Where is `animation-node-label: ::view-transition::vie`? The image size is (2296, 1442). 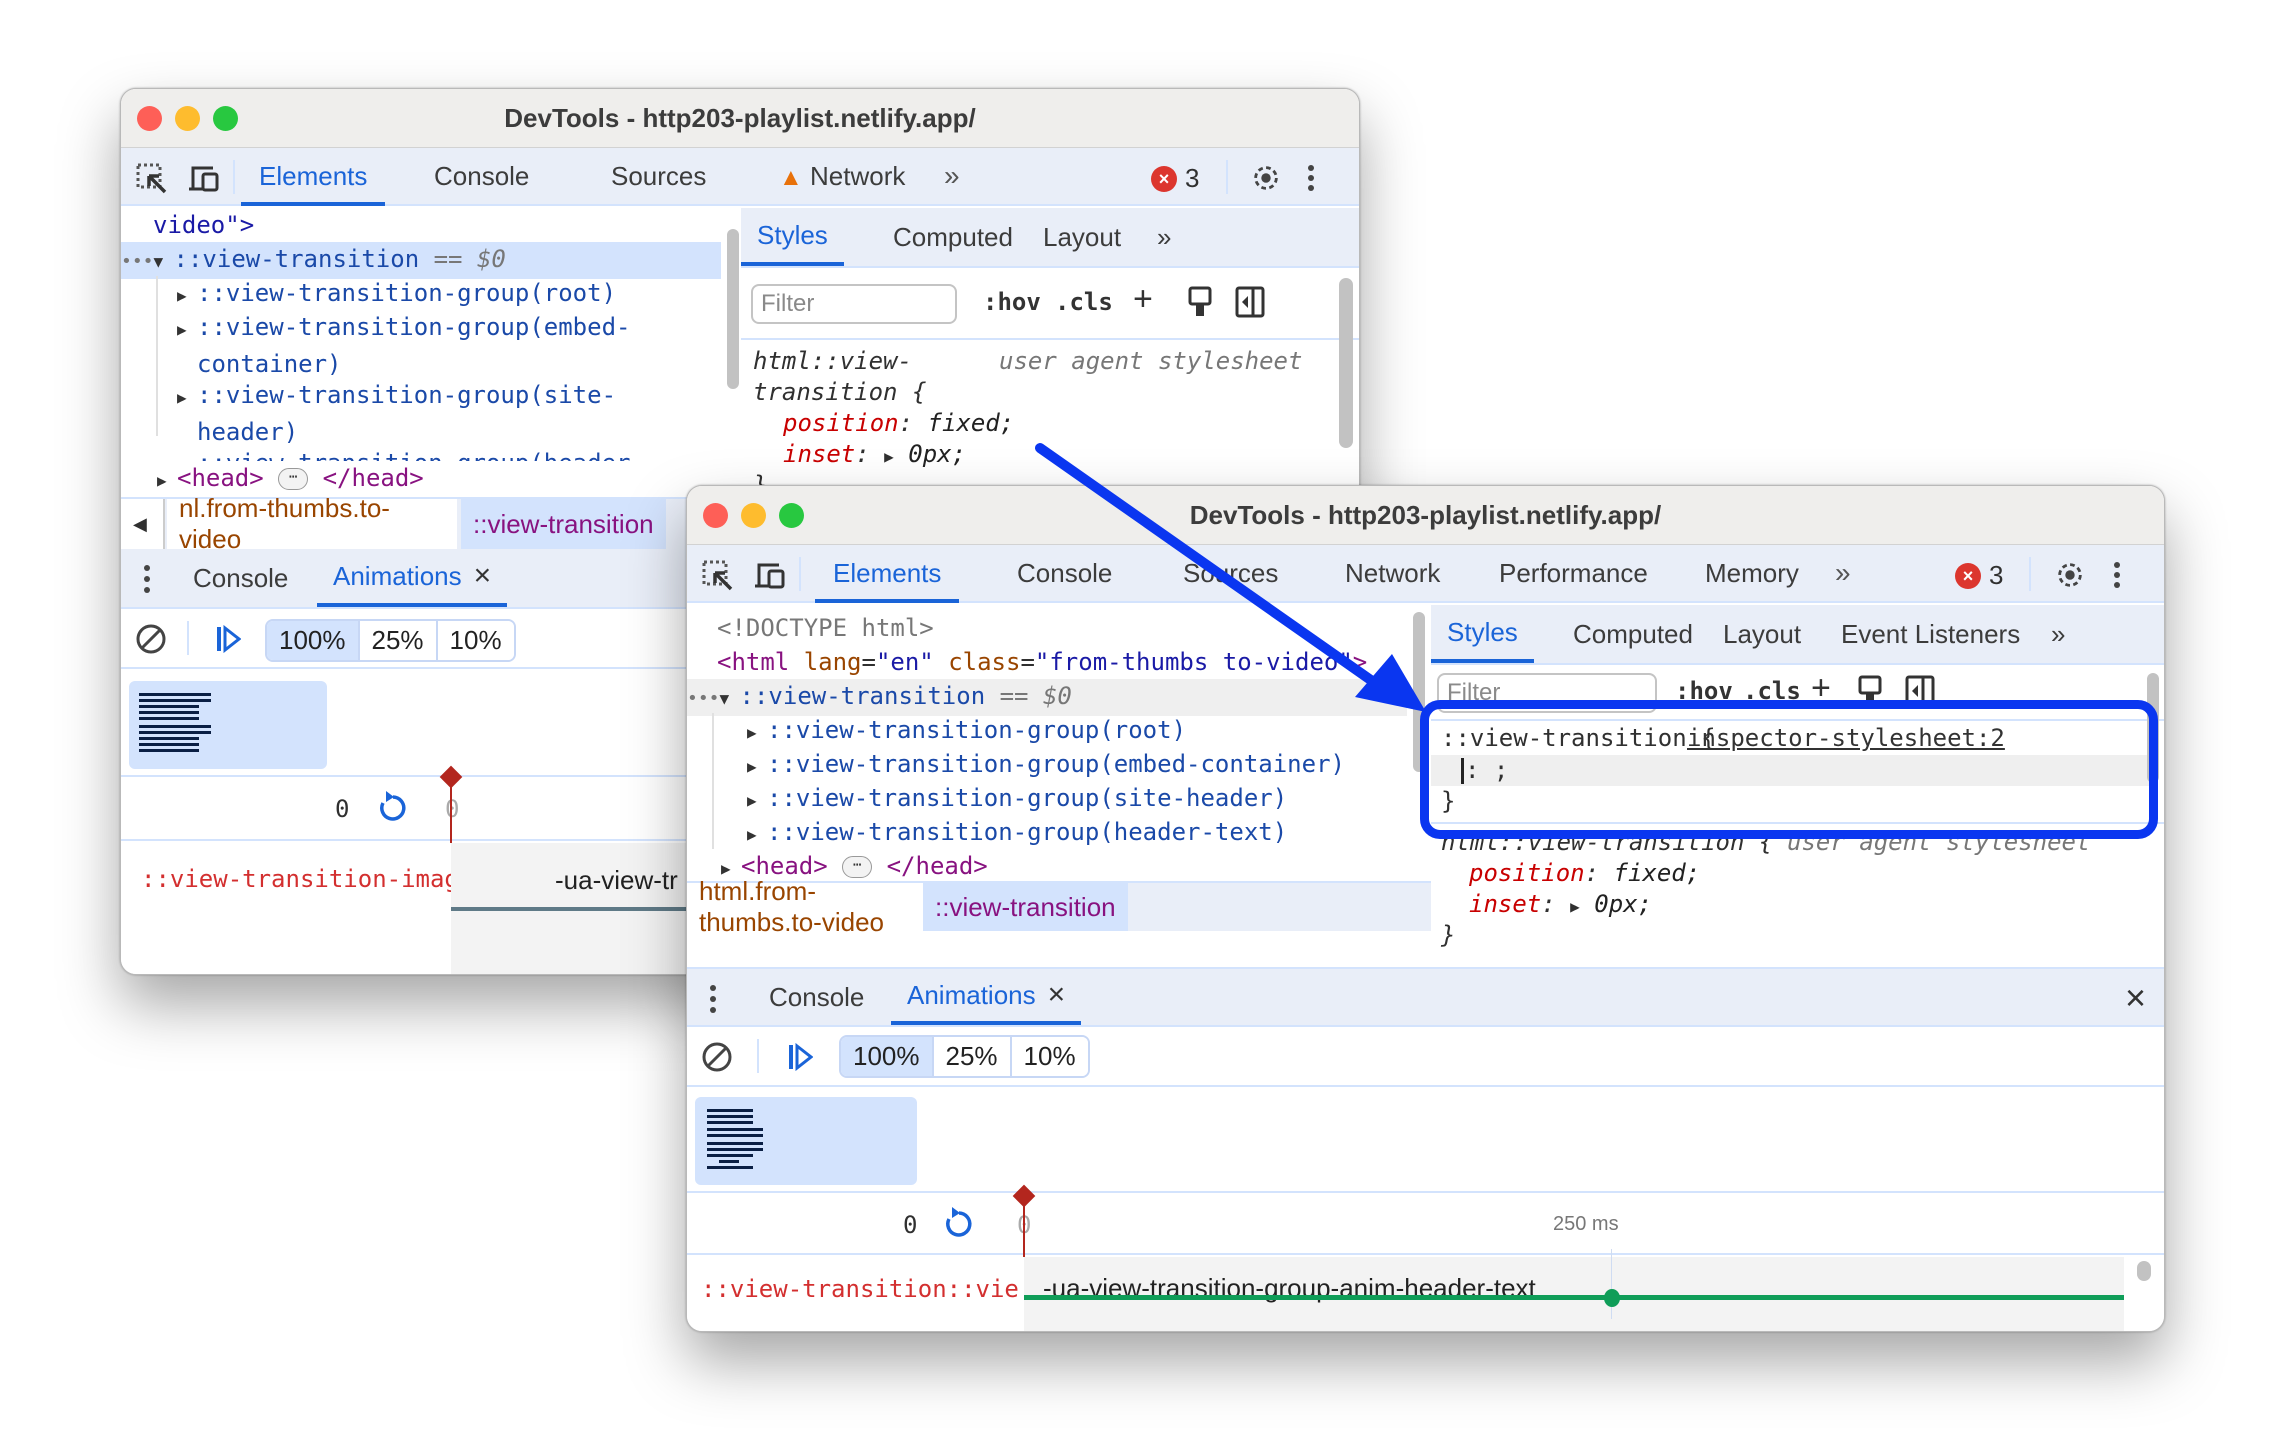
animation-node-label: ::view-transition::vie is located at coordinates (862, 1289).